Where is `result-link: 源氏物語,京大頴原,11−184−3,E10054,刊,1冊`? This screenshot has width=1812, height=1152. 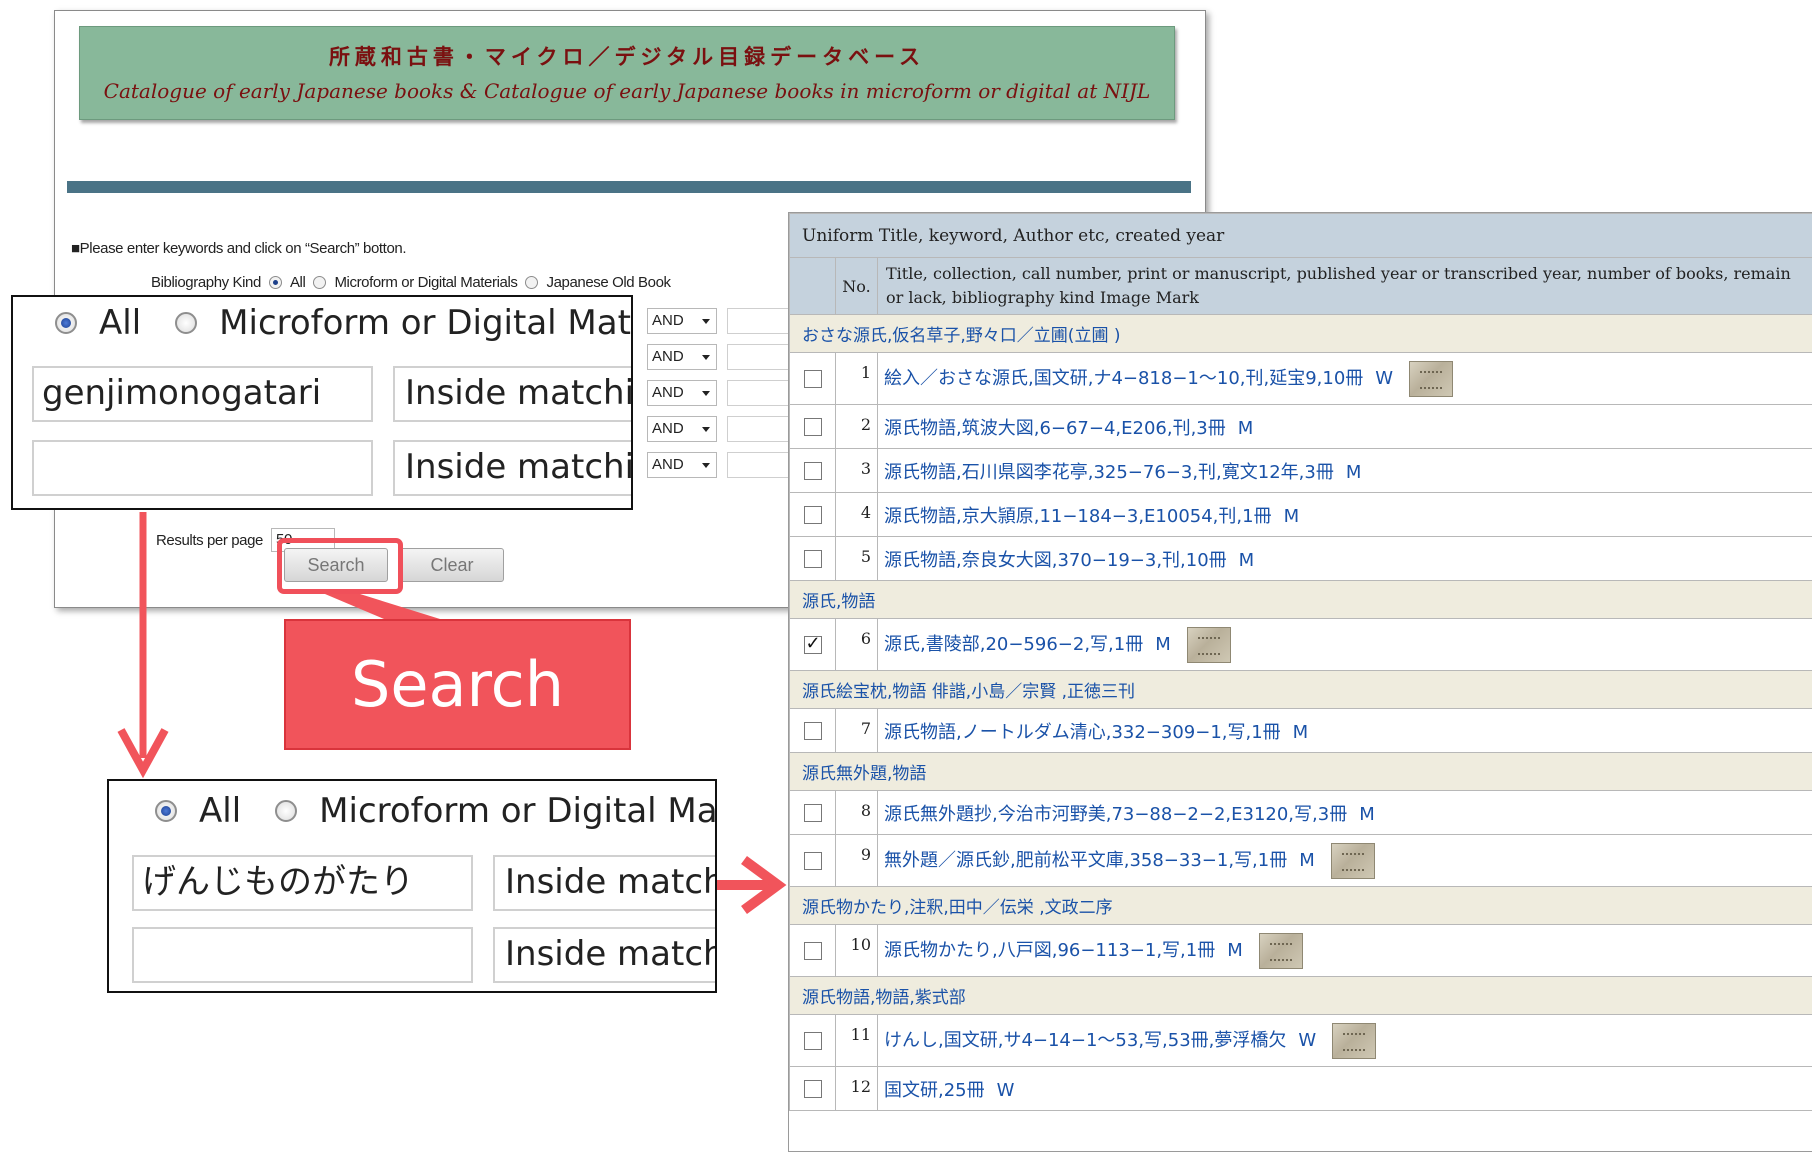 result-link: 源氏物語,京大頴原,11−184−3,E10054,刊,1冊 is located at coordinates (1078, 516).